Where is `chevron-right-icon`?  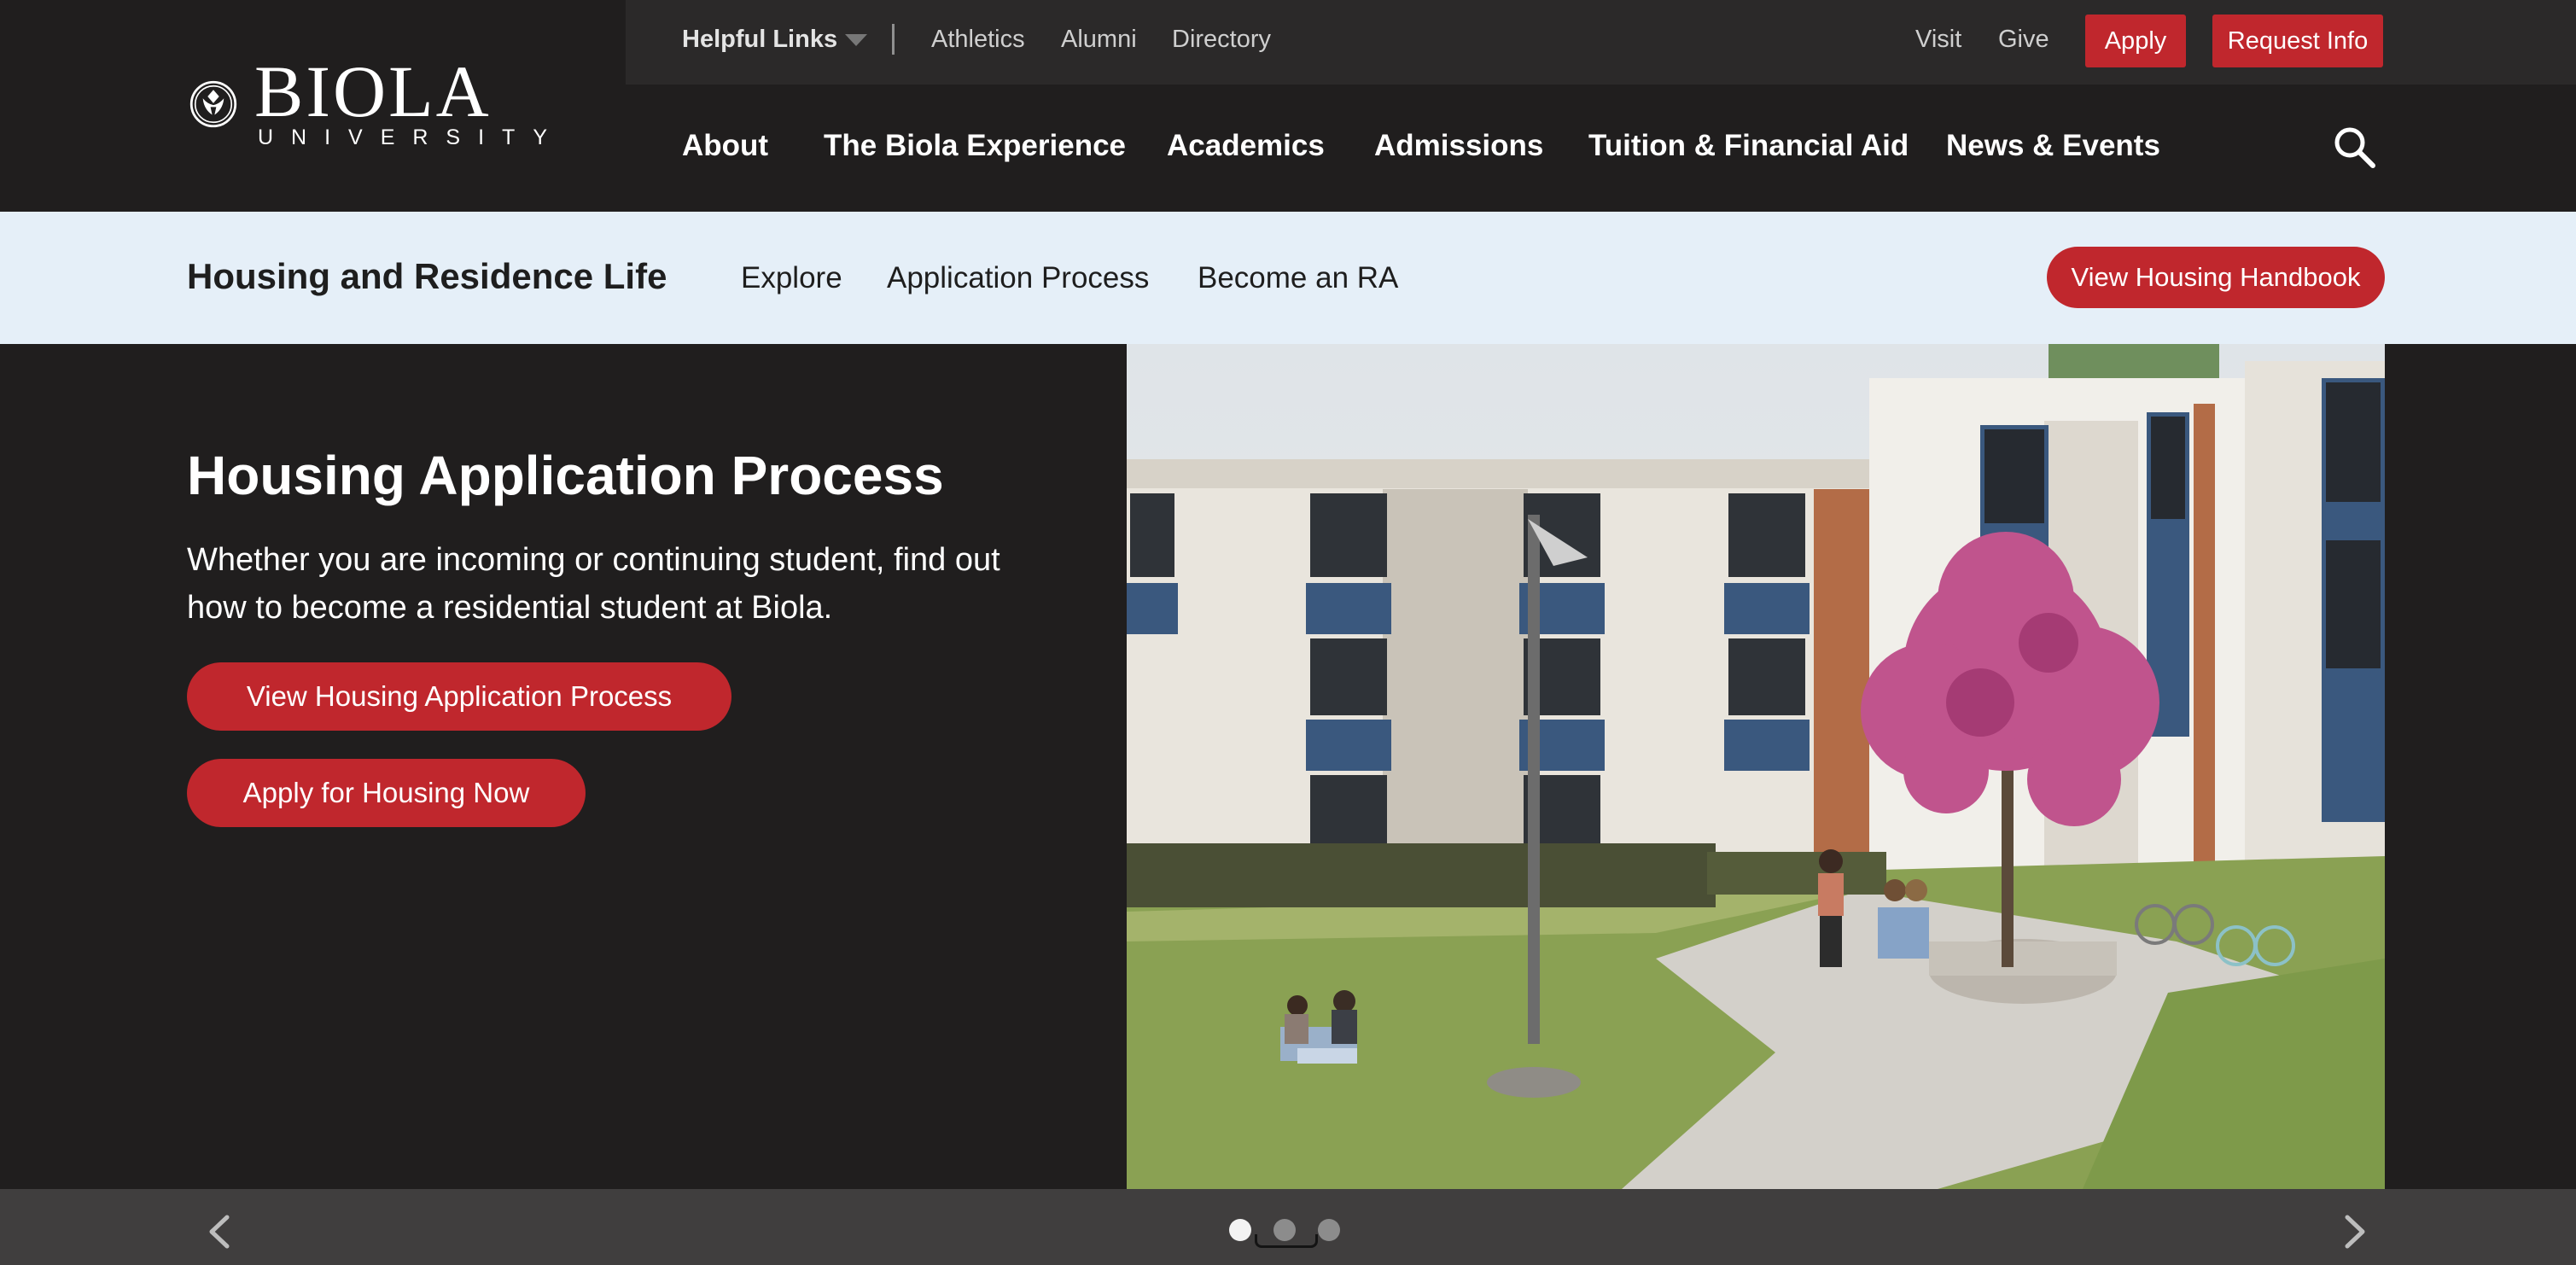
chevron-right-icon is located at coordinates (2356, 1231).